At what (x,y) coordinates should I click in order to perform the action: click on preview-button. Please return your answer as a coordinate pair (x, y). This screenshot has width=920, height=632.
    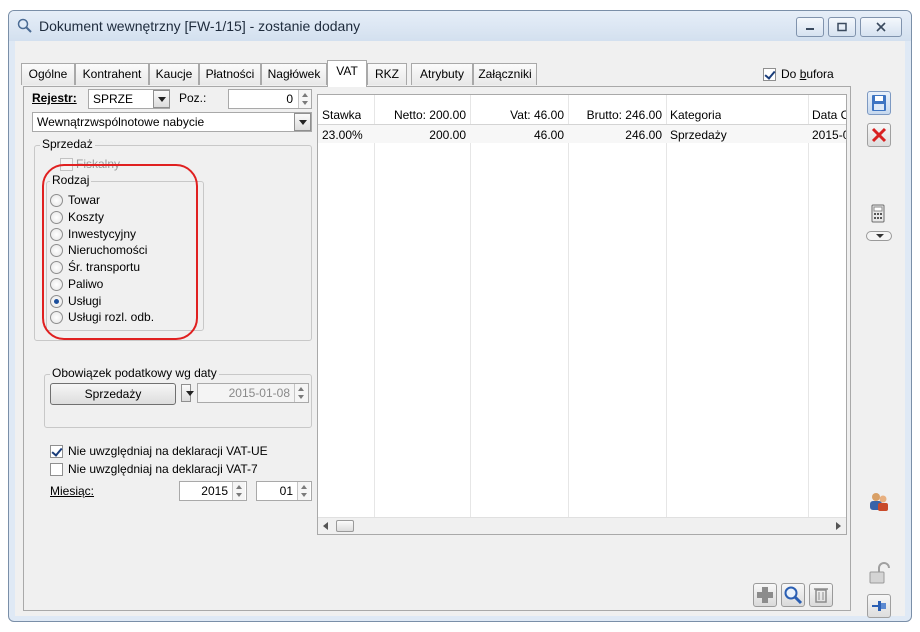
    Looking at the image, I should click on (793, 595).